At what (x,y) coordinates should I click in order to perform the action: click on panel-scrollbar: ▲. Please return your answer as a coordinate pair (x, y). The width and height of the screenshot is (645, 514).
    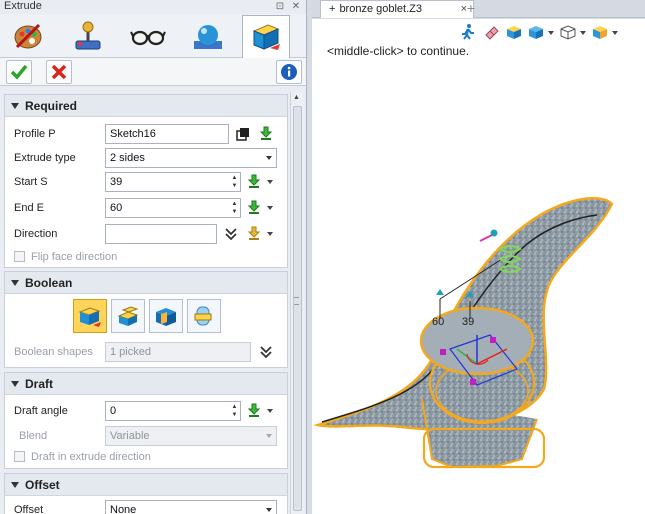
    Looking at the image, I should click on (297, 303).